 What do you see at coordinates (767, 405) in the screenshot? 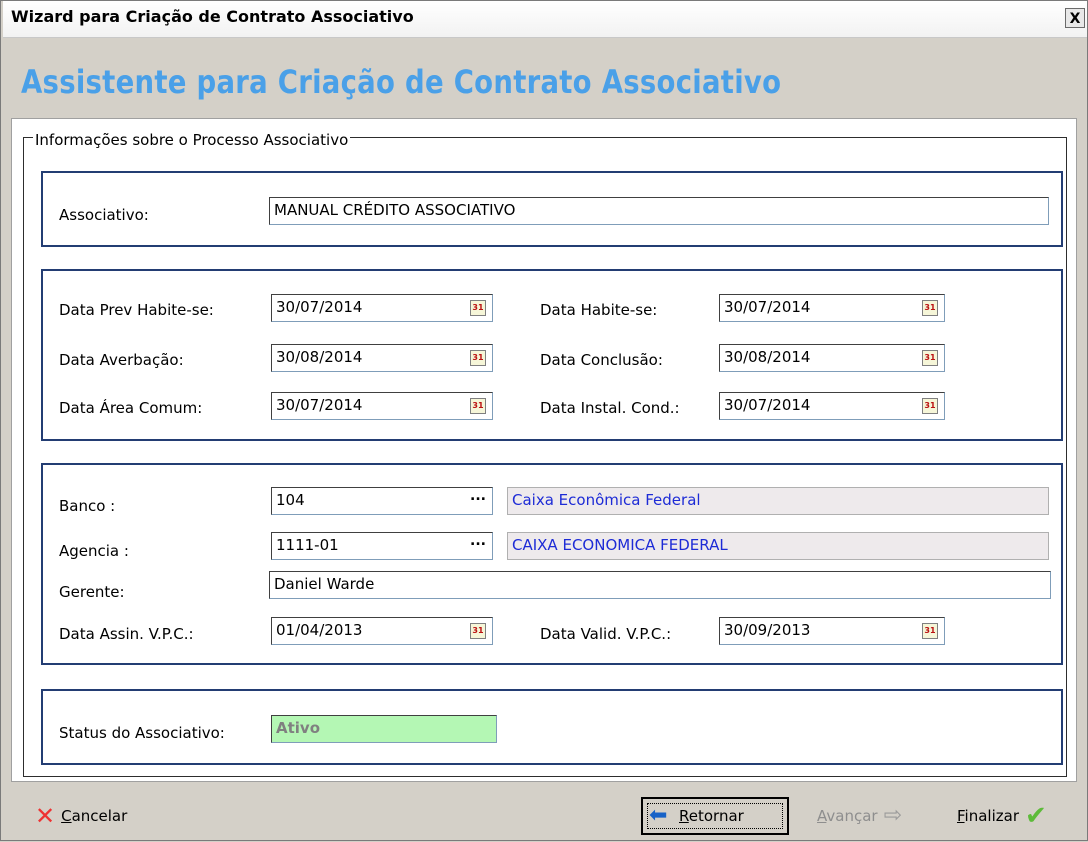
I see `instal-value: 30/07/2014` at bounding box center [767, 405].